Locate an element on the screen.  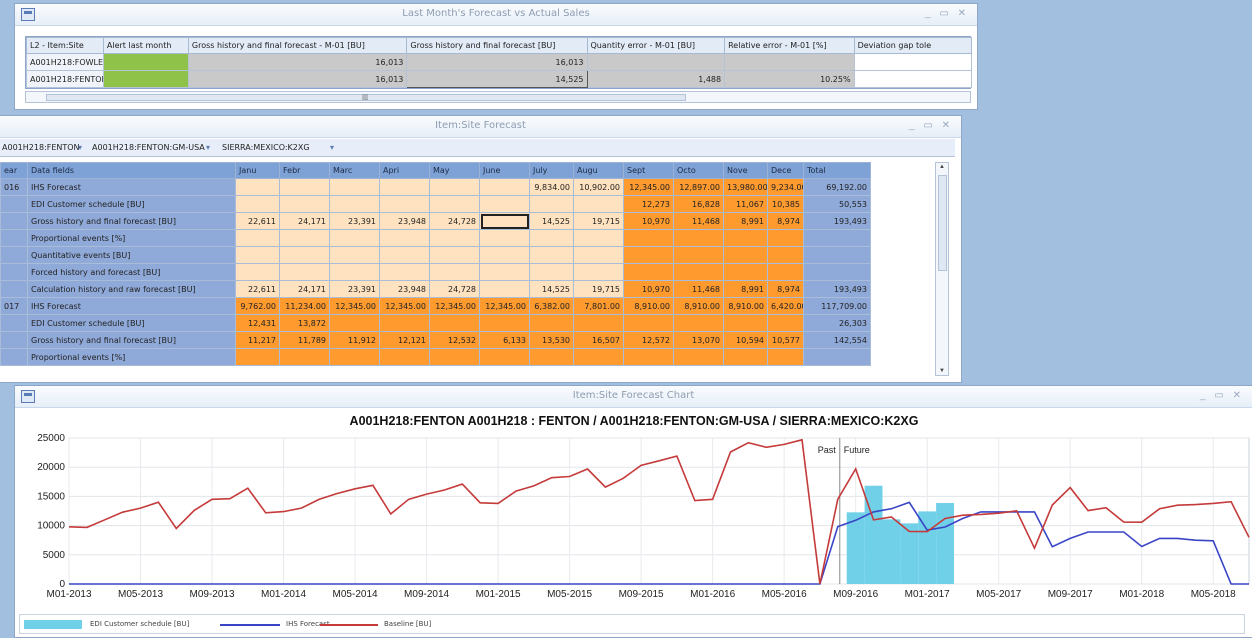
site-cell: A001H218:FOWLER is located at coordinates (65, 62).